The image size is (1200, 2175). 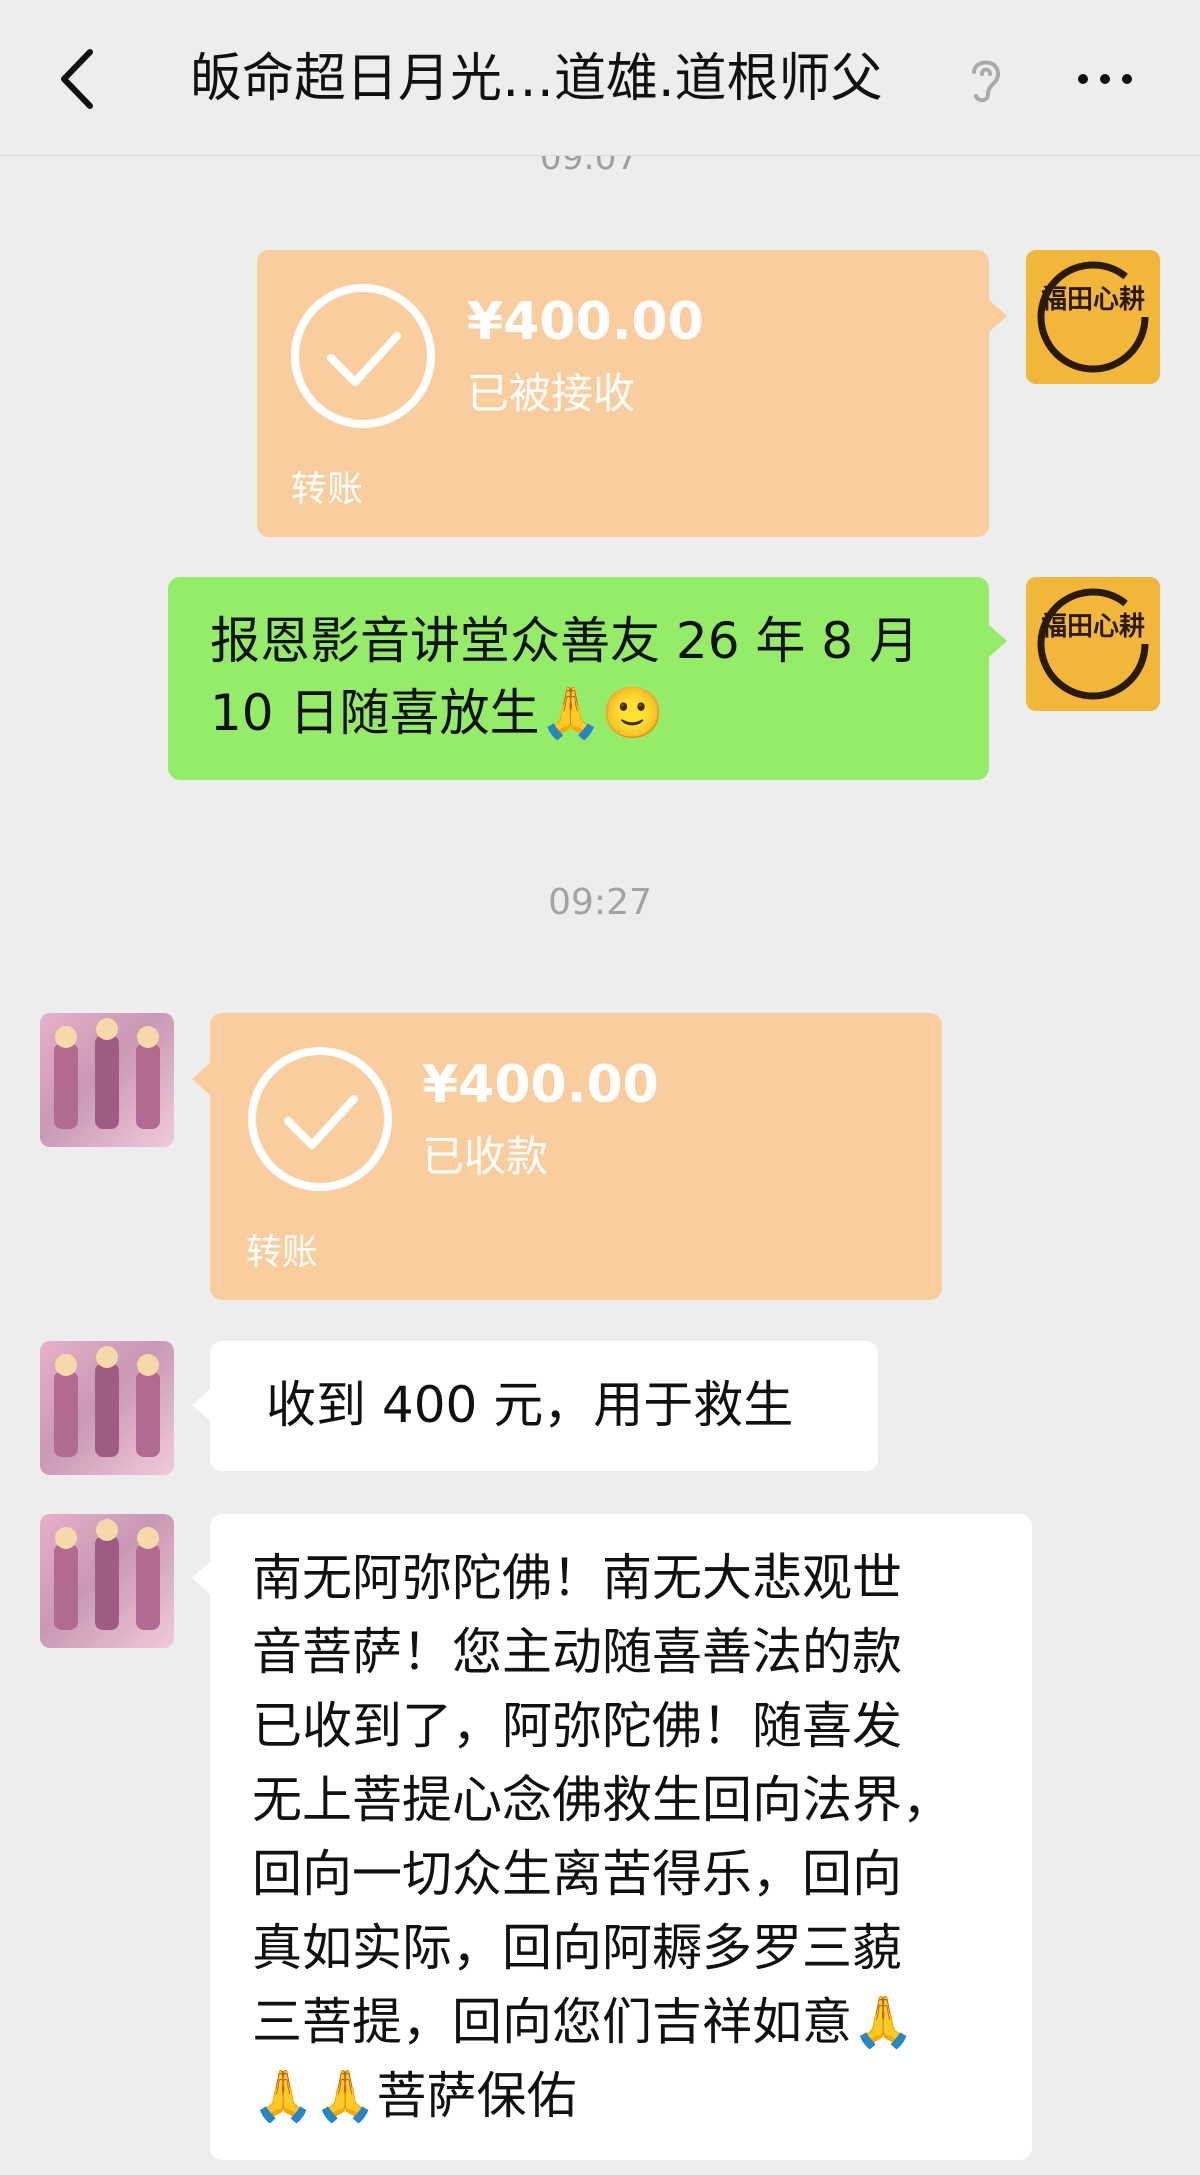 I want to click on chat-title: 皈命超日月光…道雄.道根师父, so click(x=536, y=79).